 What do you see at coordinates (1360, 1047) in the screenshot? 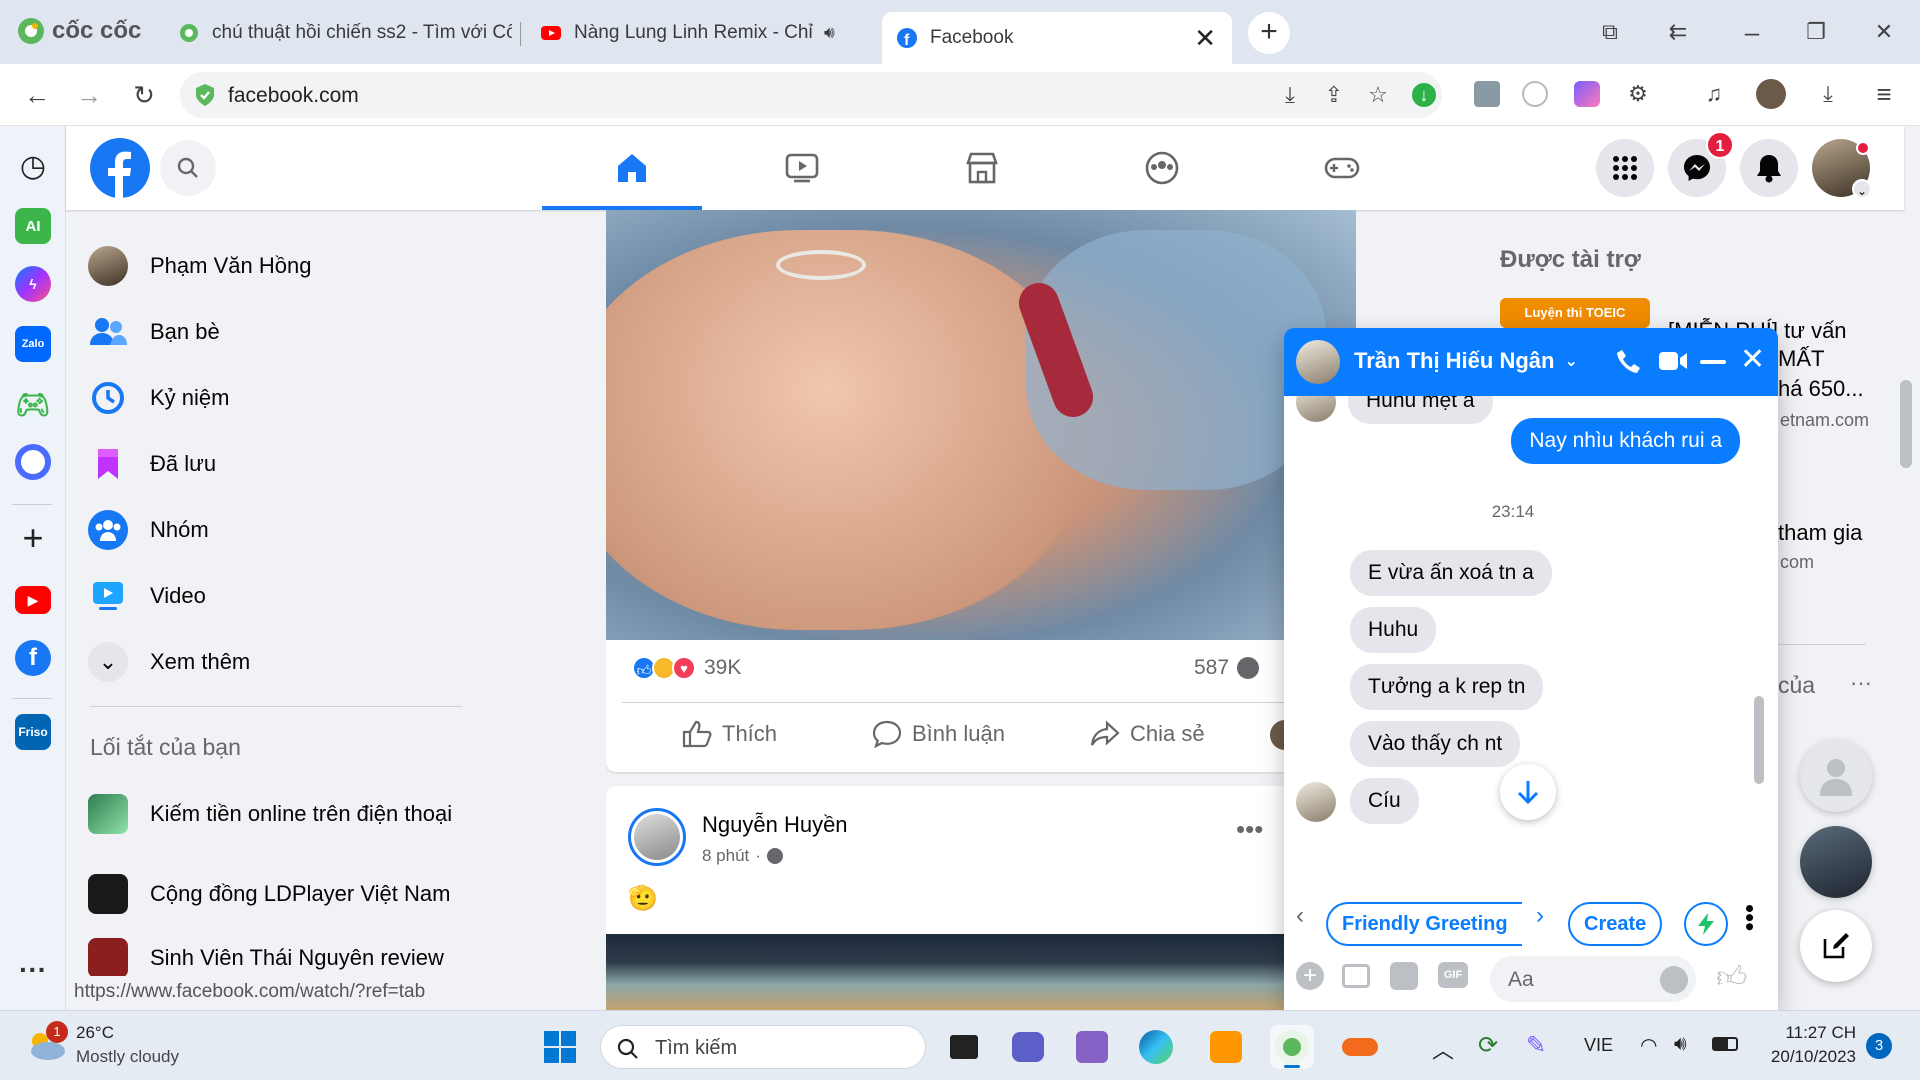
I see `cloud-app-icon` at bounding box center [1360, 1047].